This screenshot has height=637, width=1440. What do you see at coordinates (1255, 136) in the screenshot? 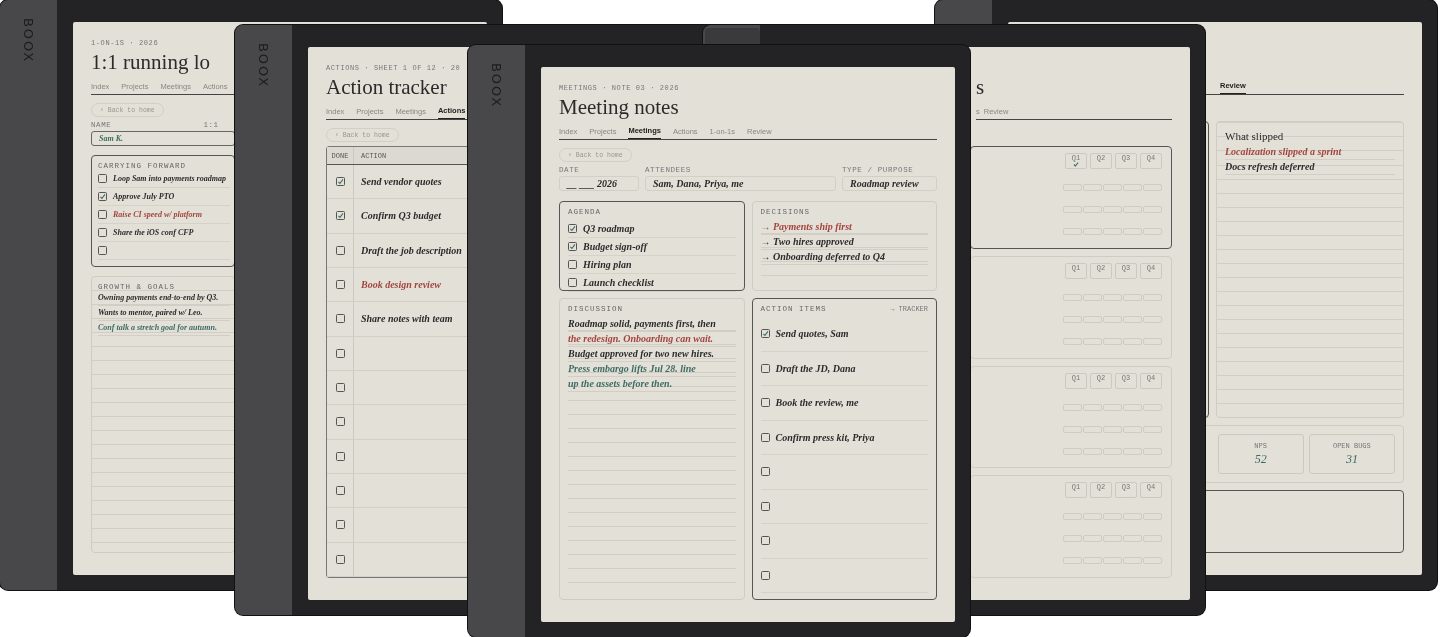
I see `card-title: What slipped` at bounding box center [1255, 136].